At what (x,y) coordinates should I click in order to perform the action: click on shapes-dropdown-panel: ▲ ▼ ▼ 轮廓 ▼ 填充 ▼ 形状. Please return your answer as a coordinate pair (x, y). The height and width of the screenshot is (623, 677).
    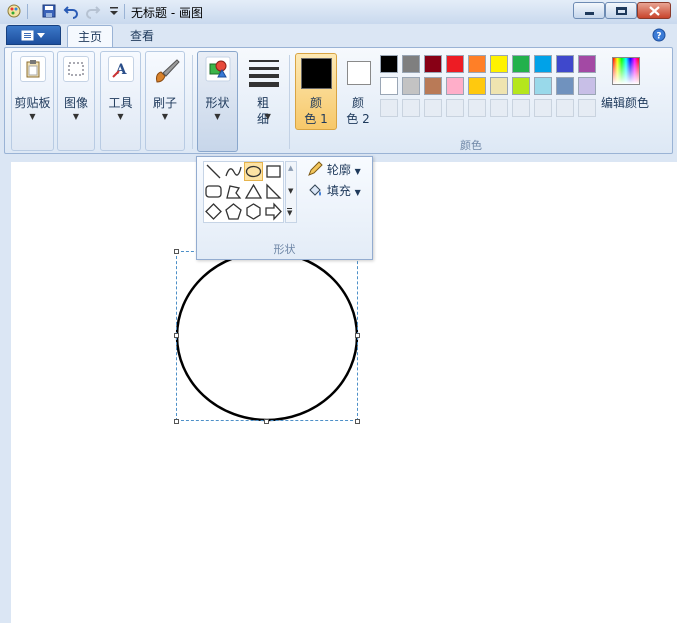
    Looking at the image, I should click on (284, 208).